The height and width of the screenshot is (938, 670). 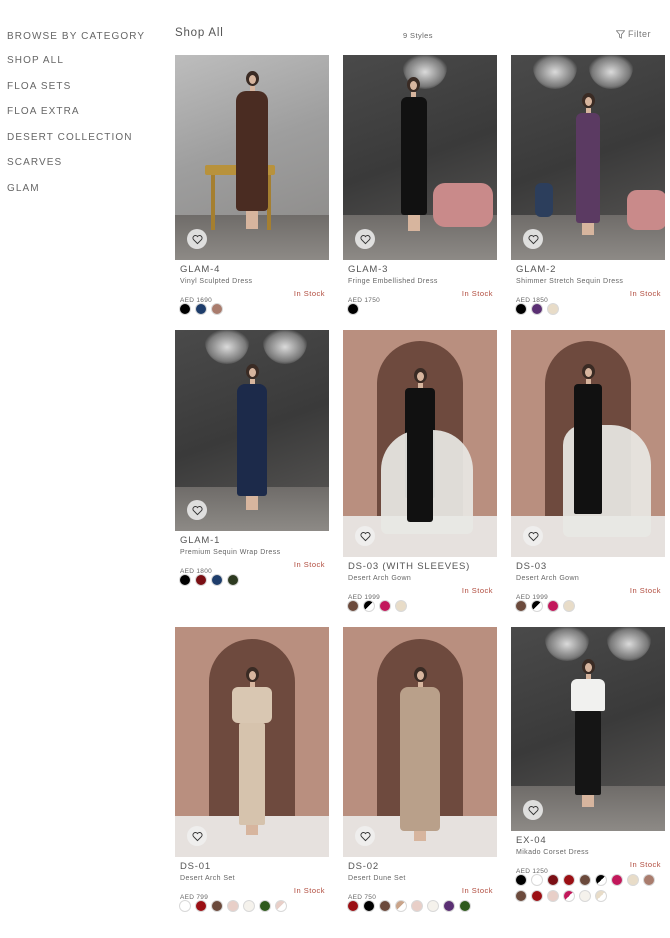 I want to click on sidebar-item-floa-extra: FLOA EXTRA, so click(x=82, y=111).